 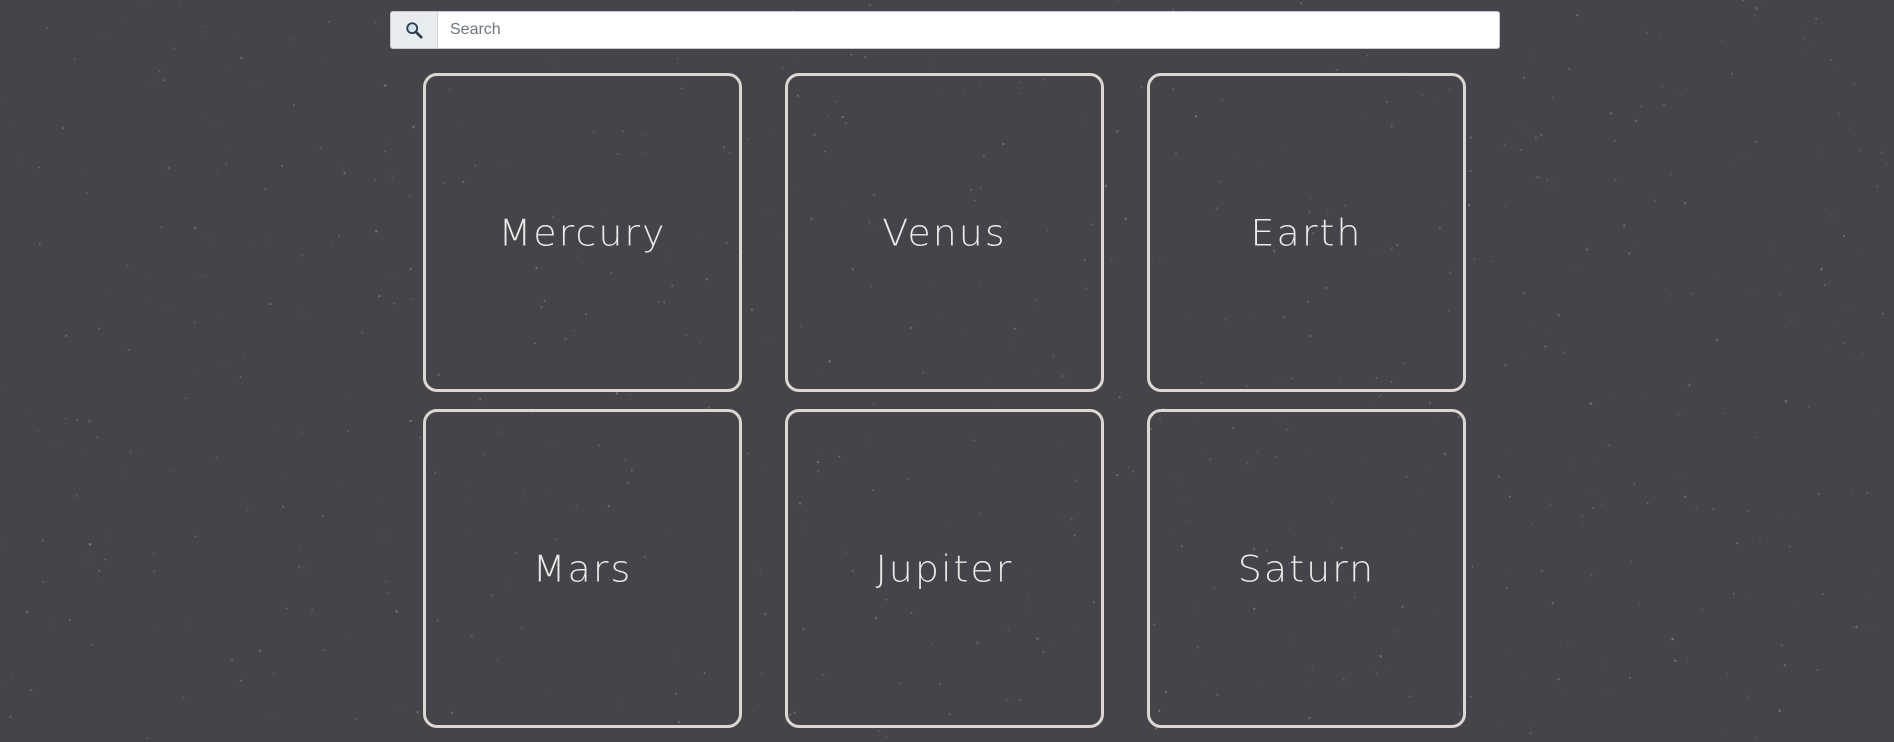 I want to click on planet-card-saturn: Saturn, so click(x=1306, y=568).